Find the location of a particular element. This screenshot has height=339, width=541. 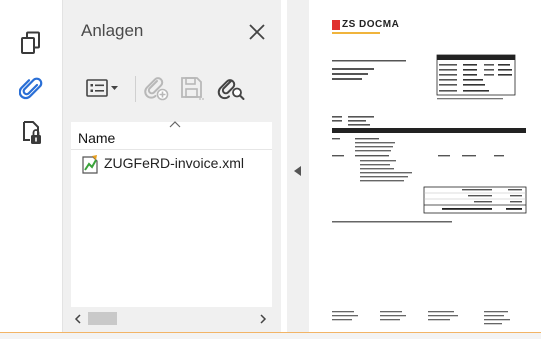

search-attachment-icon is located at coordinates (231, 89).